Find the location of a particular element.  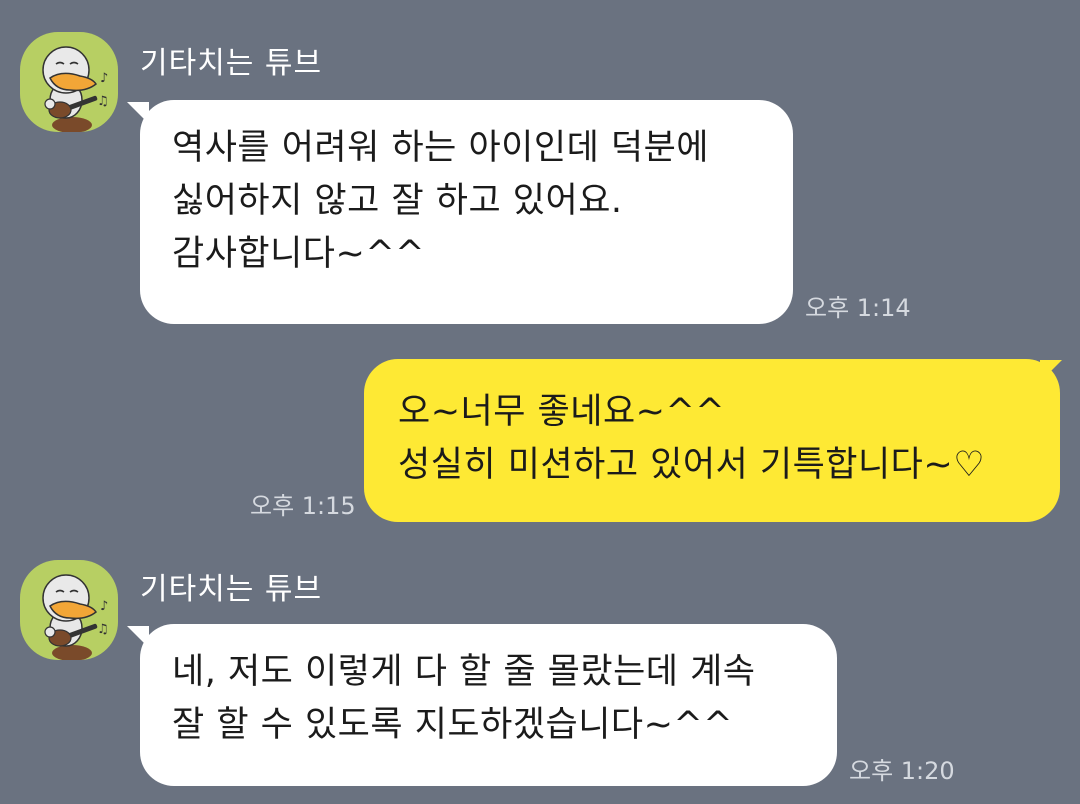

message-text-line: 네, 저도 이렇게 다 할 줄 몰랐는데 계속 is located at coordinates (464, 672).